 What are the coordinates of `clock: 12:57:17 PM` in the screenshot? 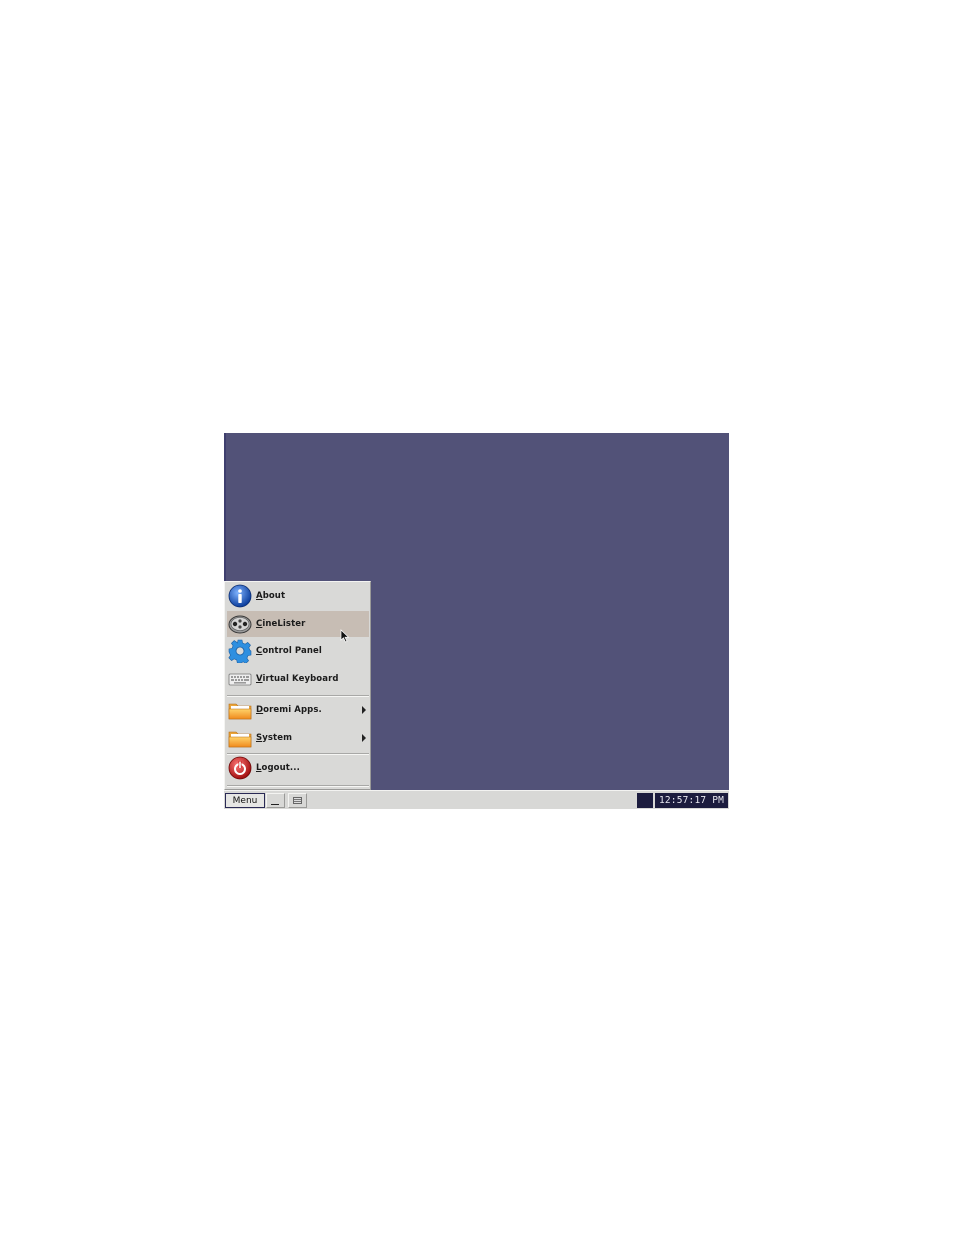 It's located at (691, 800).